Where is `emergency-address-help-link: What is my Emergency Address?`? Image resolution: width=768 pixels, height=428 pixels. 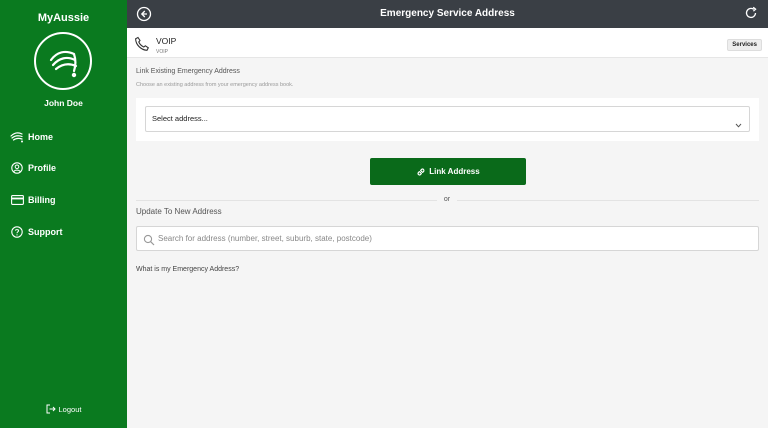
emergency-address-help-link: What is my Emergency Address? is located at coordinates (187, 269).